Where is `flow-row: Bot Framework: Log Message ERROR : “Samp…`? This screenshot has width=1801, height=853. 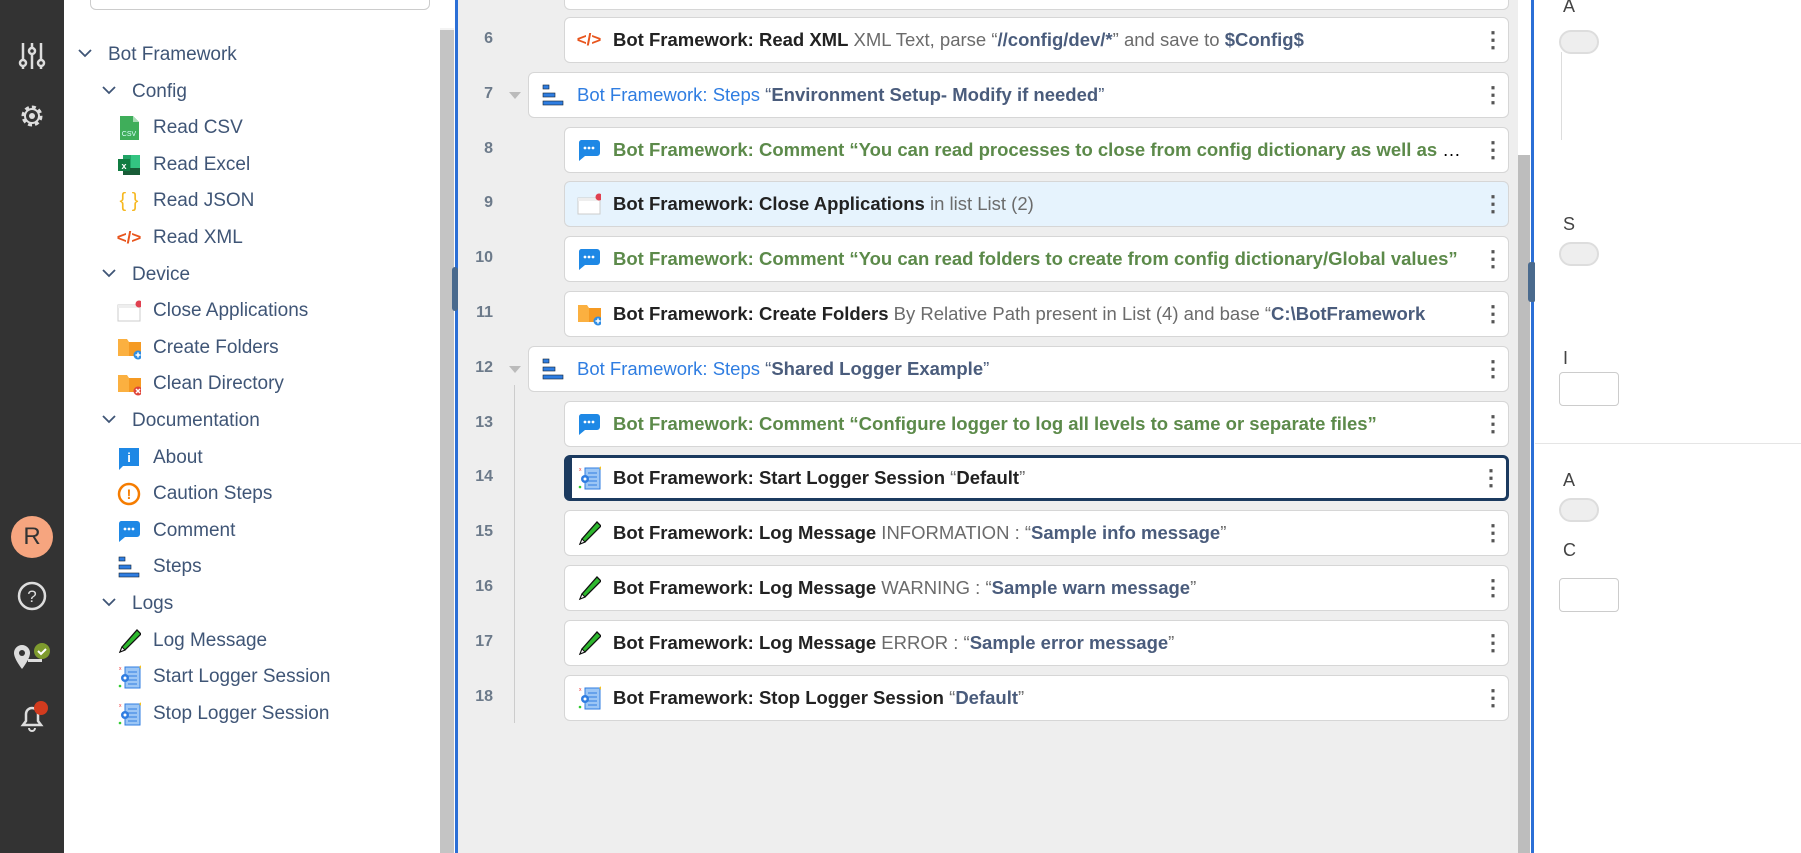 flow-row: Bot Framework: Log Message ERROR : “Samp… is located at coordinates (1036, 642).